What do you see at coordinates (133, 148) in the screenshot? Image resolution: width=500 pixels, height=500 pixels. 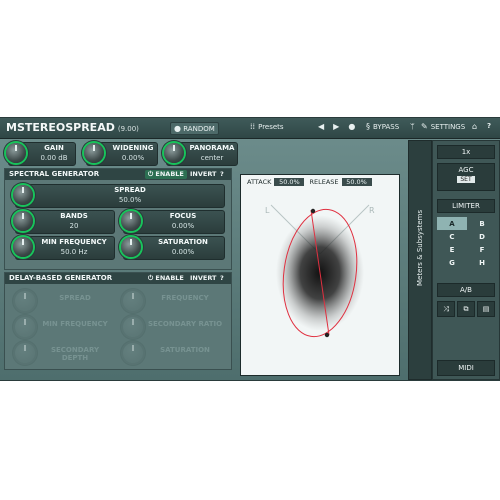 I see `widening-label: WIDENING` at bounding box center [133, 148].